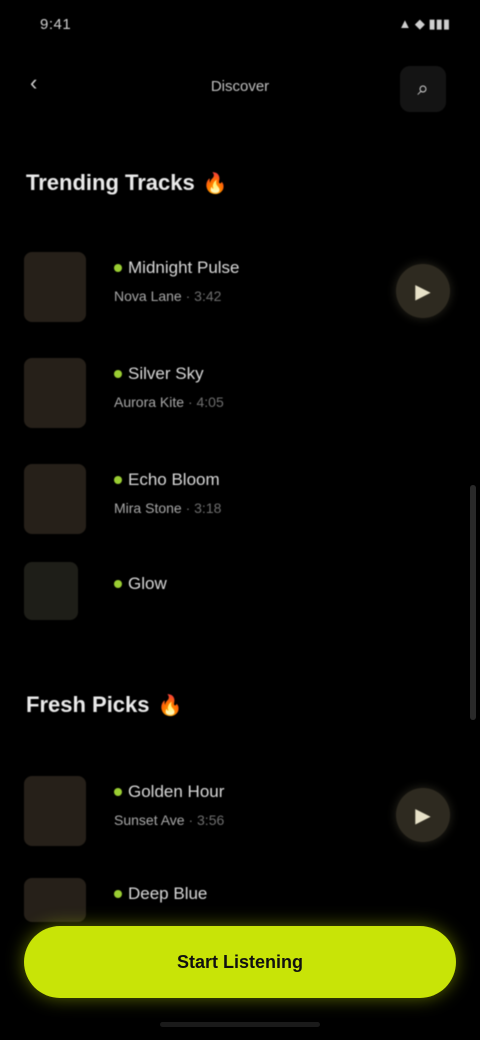 The width and height of the screenshot is (480, 1040). I want to click on scrollbar, so click(473, 602).